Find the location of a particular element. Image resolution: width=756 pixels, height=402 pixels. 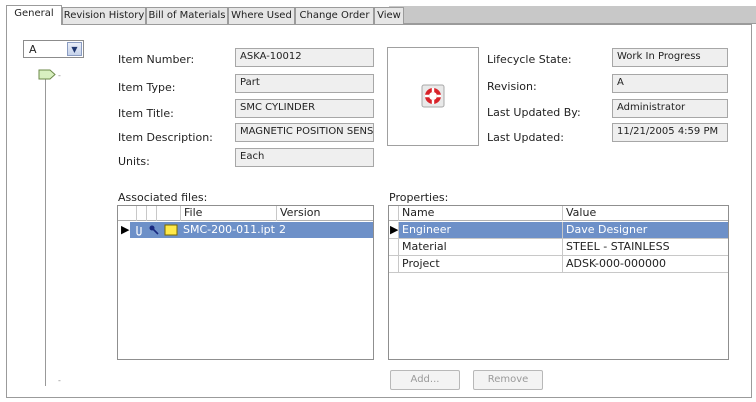

property-name-cell: Material is located at coordinates (480, 247).